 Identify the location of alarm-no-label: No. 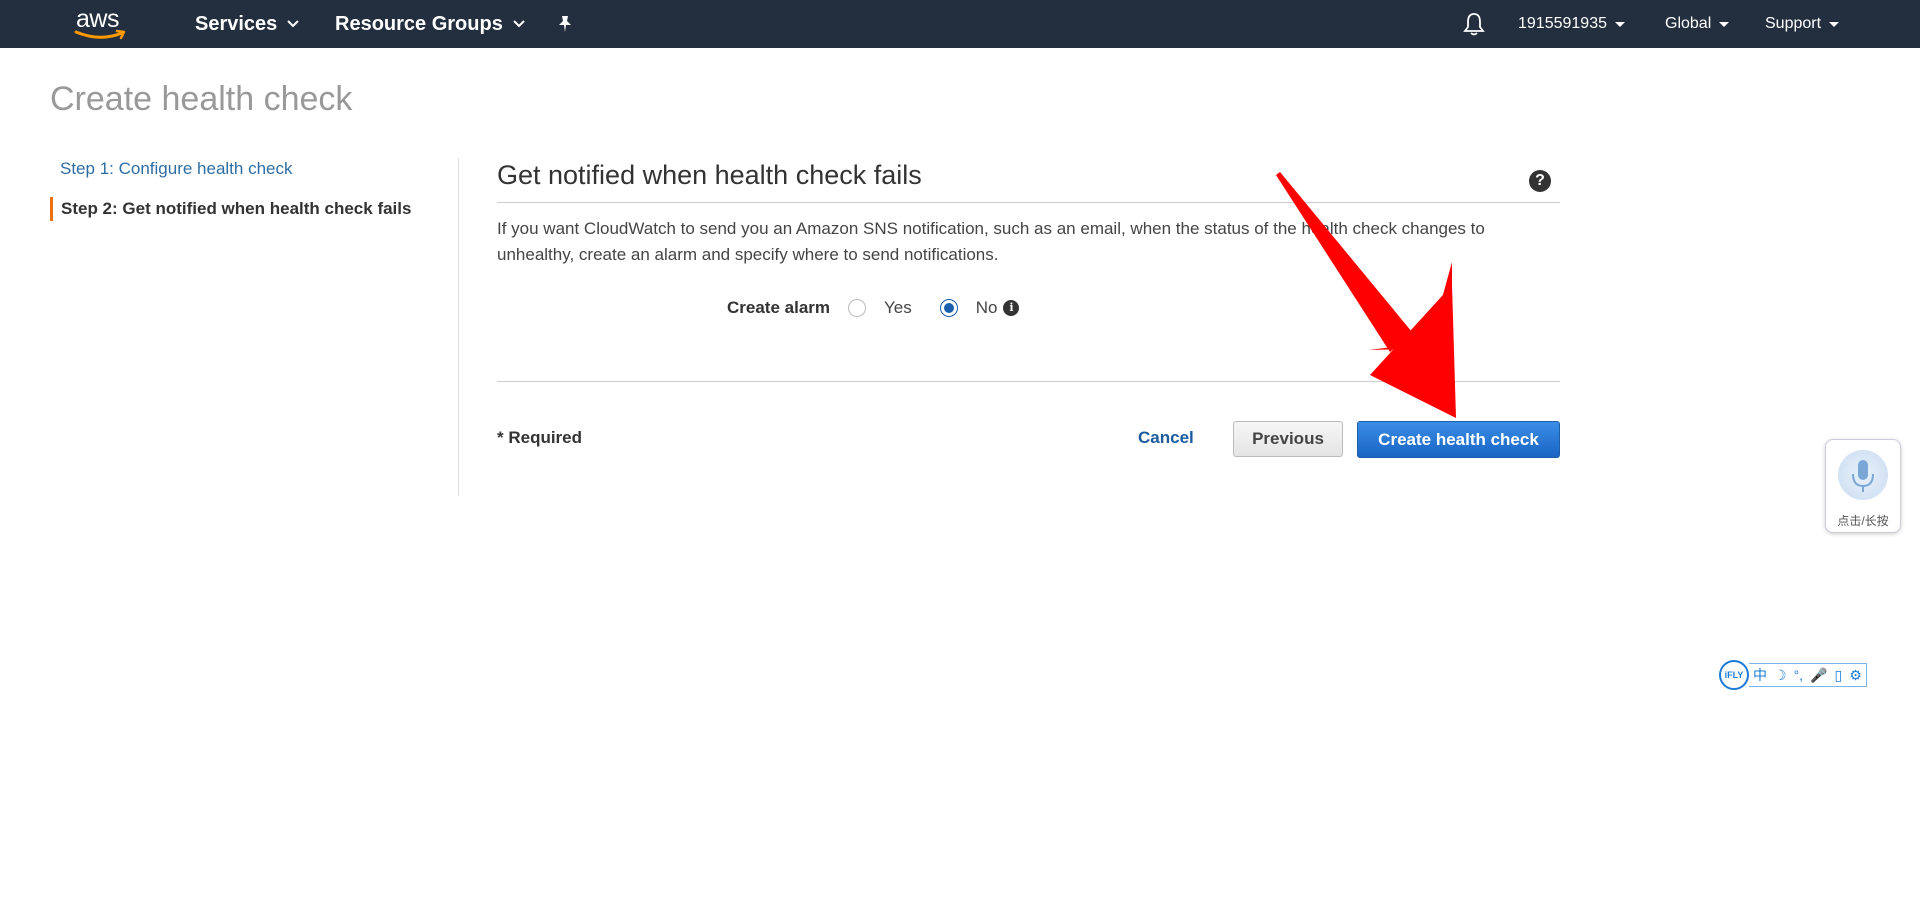
(987, 308).